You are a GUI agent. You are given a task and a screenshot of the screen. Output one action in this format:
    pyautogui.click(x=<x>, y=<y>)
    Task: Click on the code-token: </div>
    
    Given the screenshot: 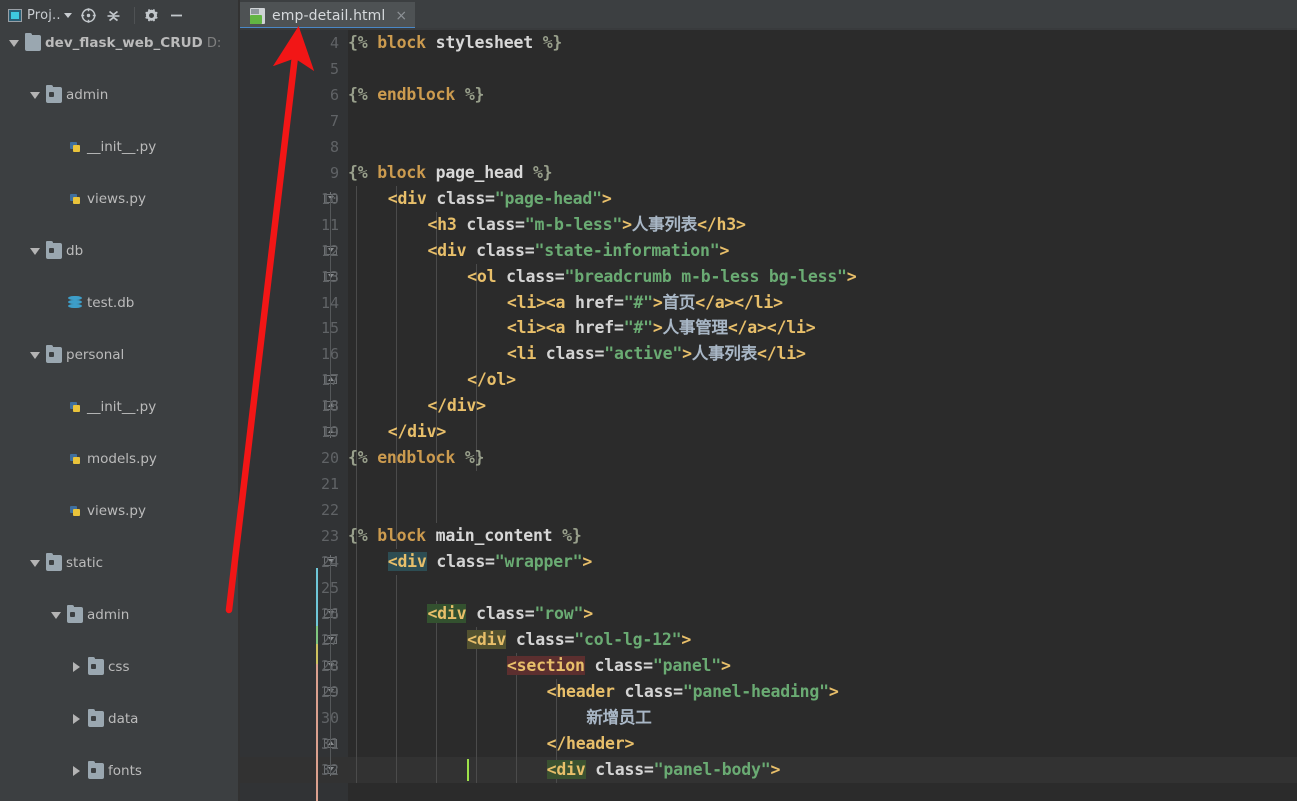 What is the action you would take?
    pyautogui.click(x=456, y=406)
    